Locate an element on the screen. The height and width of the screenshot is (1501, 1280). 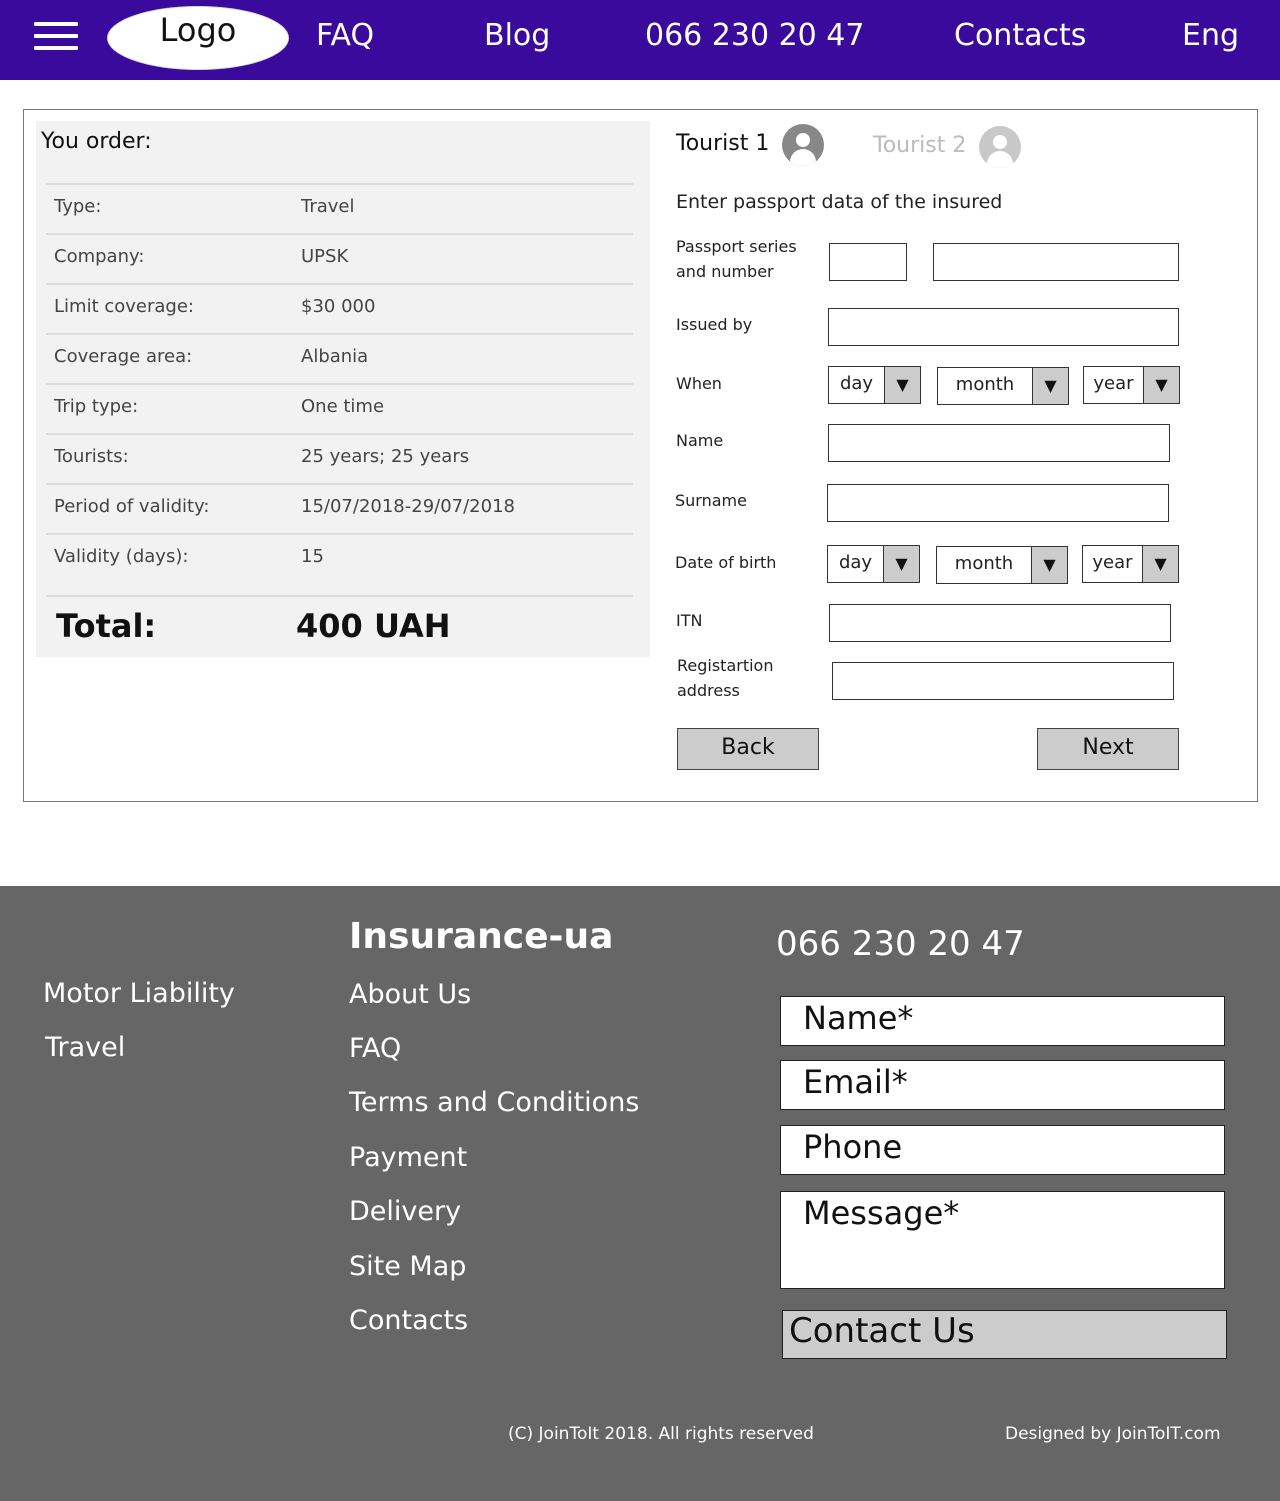
order-total: Total: 400 UAH is located at coordinates (339, 620).